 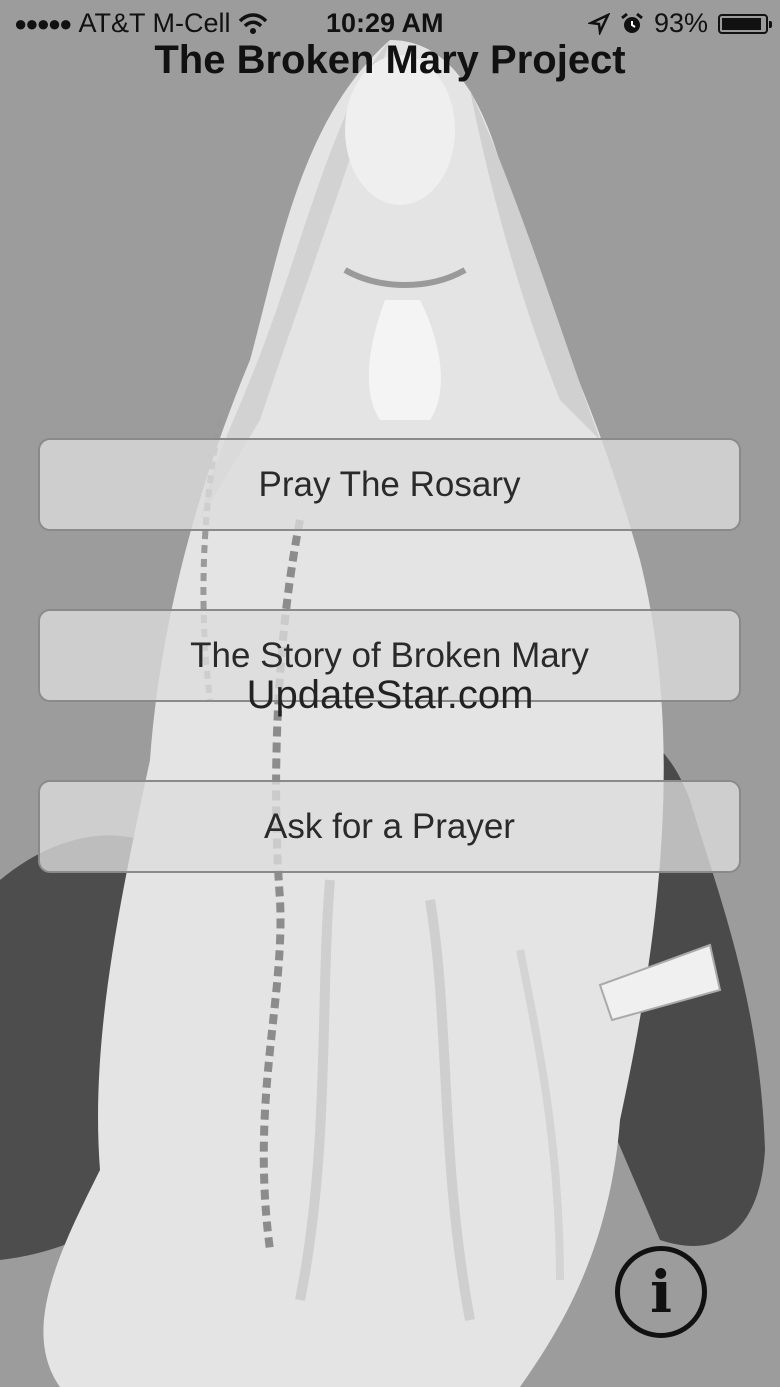 What do you see at coordinates (385, 23) in the screenshot?
I see `status-time: 10:29 AM` at bounding box center [385, 23].